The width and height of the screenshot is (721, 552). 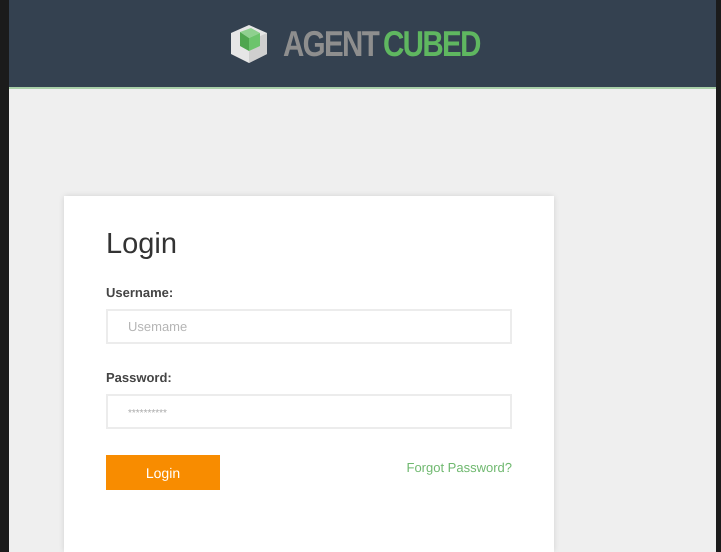 I want to click on login-button: Login, so click(x=163, y=472).